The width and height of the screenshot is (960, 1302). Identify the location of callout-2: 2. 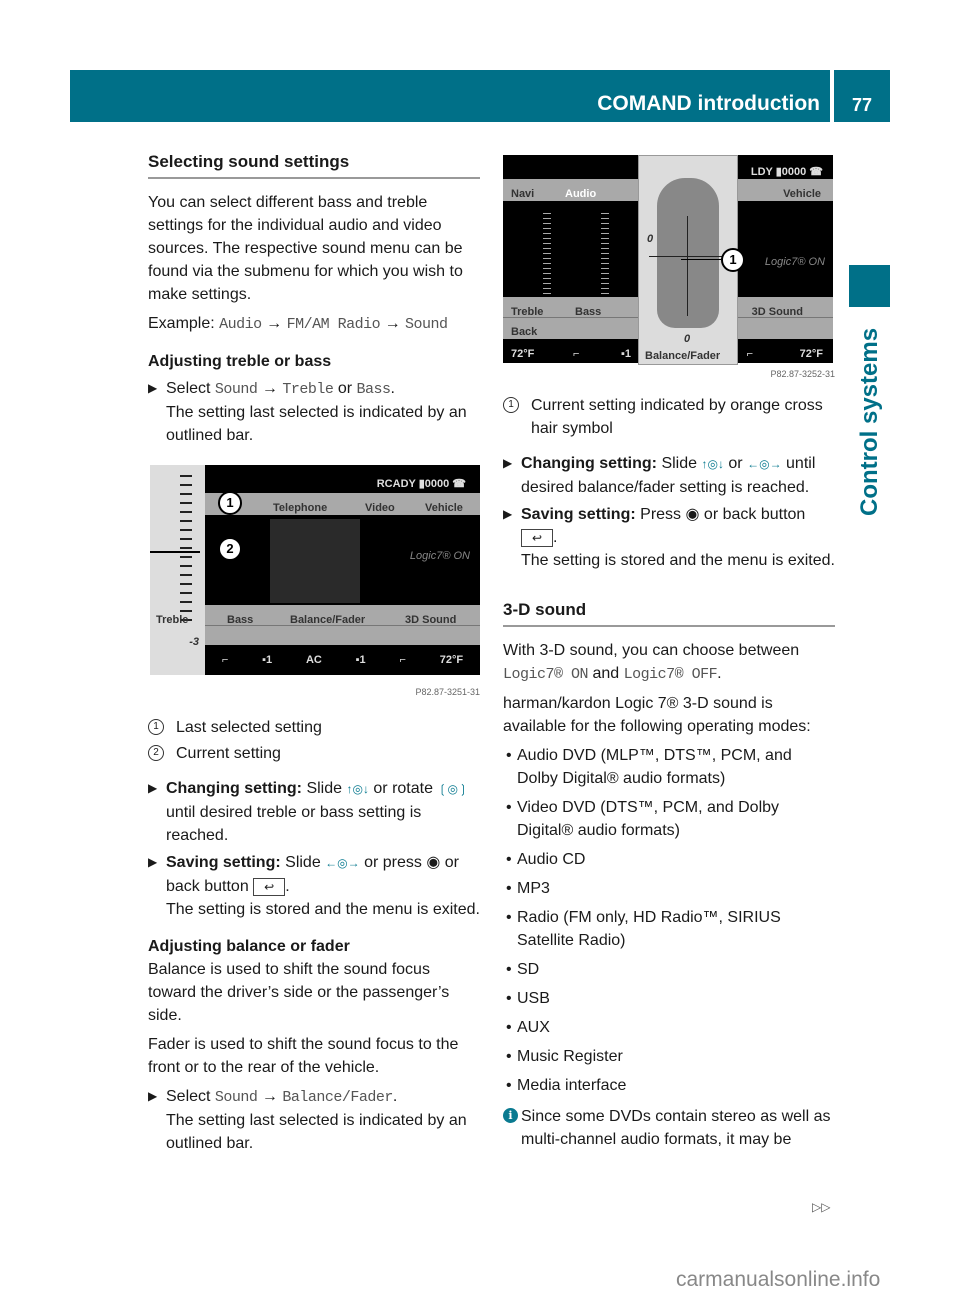
(230, 549).